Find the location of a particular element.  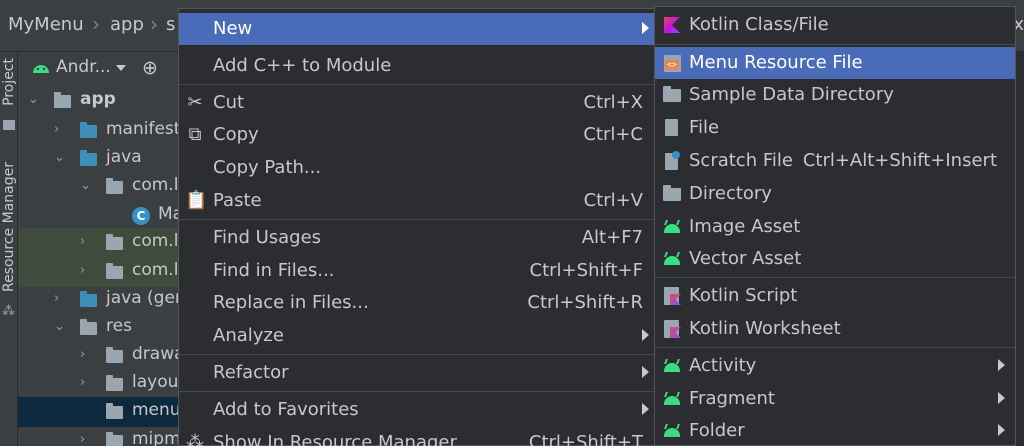

project-tab: Project is located at coordinates (9, 82).